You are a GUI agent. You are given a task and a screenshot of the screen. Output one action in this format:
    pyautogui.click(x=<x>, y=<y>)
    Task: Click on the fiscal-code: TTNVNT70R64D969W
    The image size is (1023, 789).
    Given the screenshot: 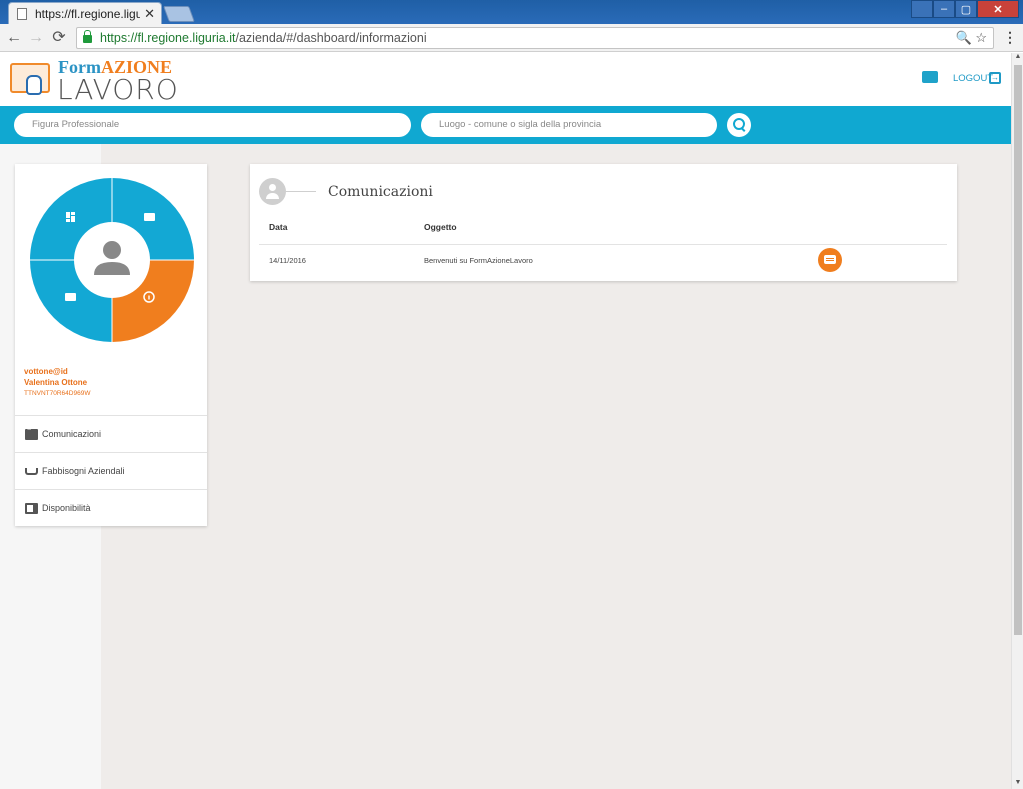 What is the action you would take?
    pyautogui.click(x=57, y=393)
    